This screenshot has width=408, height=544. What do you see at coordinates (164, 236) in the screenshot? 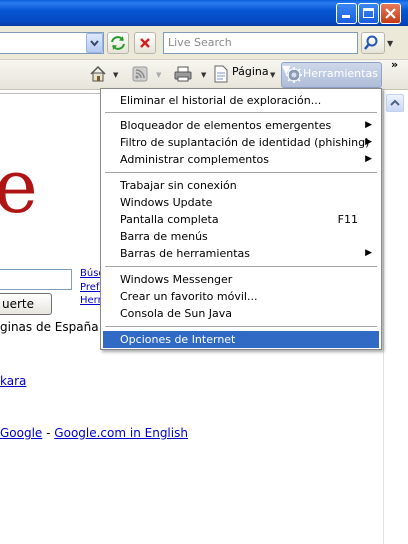
I see `menu-item-label: Barra de menús` at bounding box center [164, 236].